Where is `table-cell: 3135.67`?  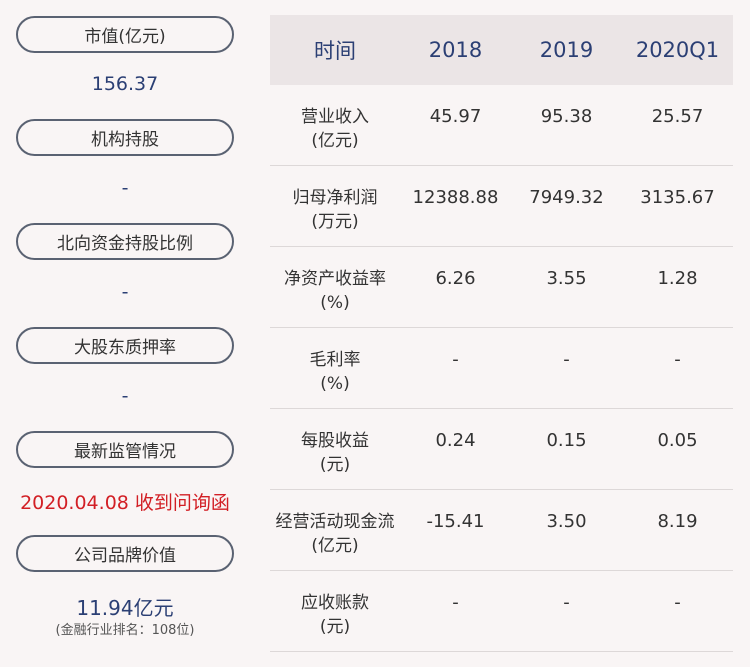
table-cell: 3135.67 is located at coordinates (677, 197).